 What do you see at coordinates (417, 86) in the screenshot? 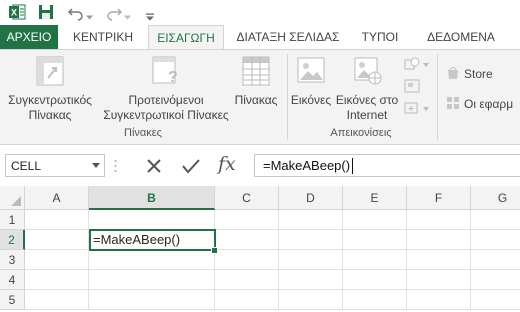
I see `smartart-icon` at bounding box center [417, 86].